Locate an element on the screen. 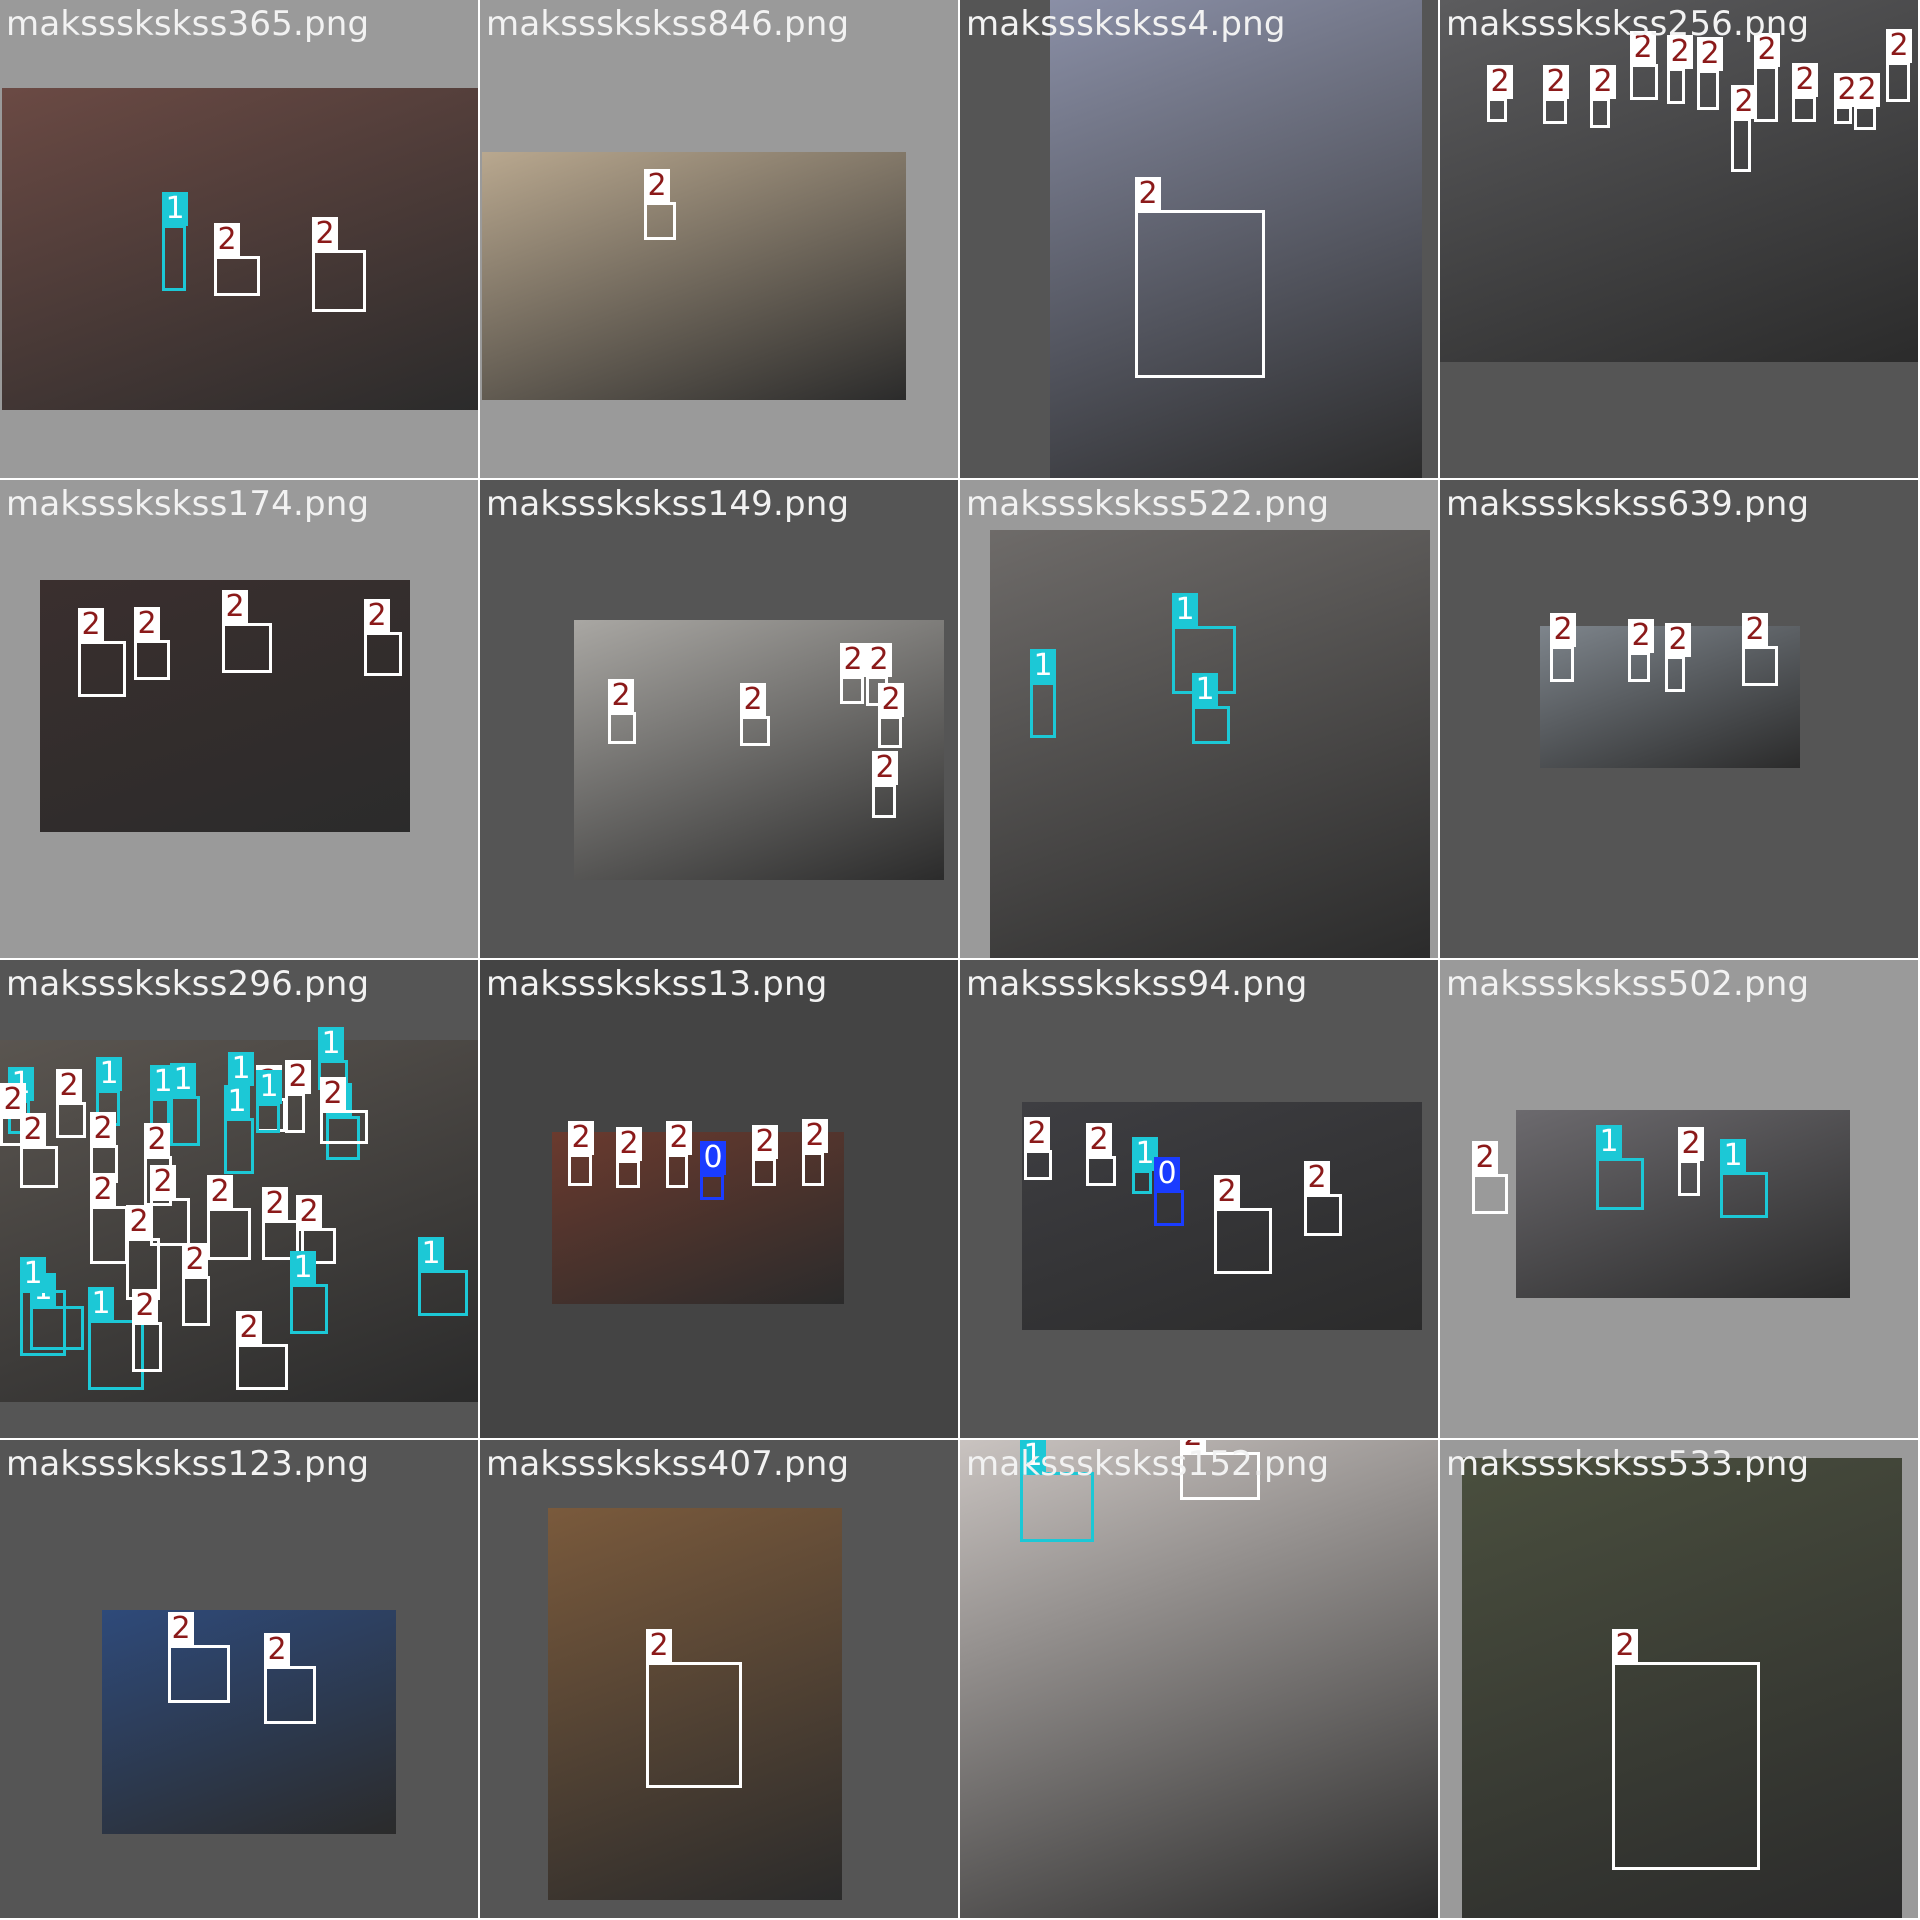 The height and width of the screenshot is (1920, 1920). tile-filename: makssskskss149.png is located at coordinates (668, 504).